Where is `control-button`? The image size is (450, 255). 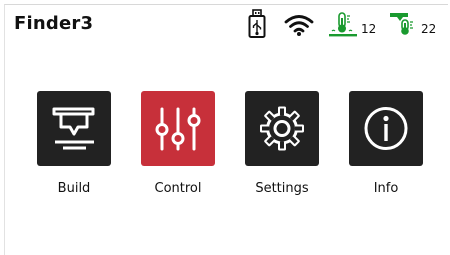 control-button is located at coordinates (178, 128).